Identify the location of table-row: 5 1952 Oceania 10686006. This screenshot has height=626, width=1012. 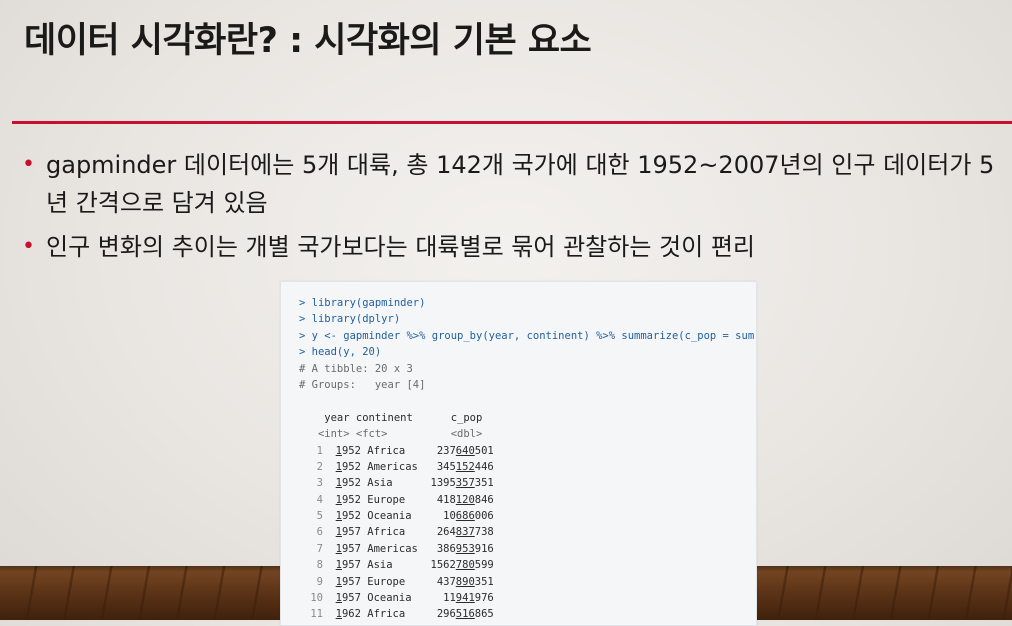
(527, 516).